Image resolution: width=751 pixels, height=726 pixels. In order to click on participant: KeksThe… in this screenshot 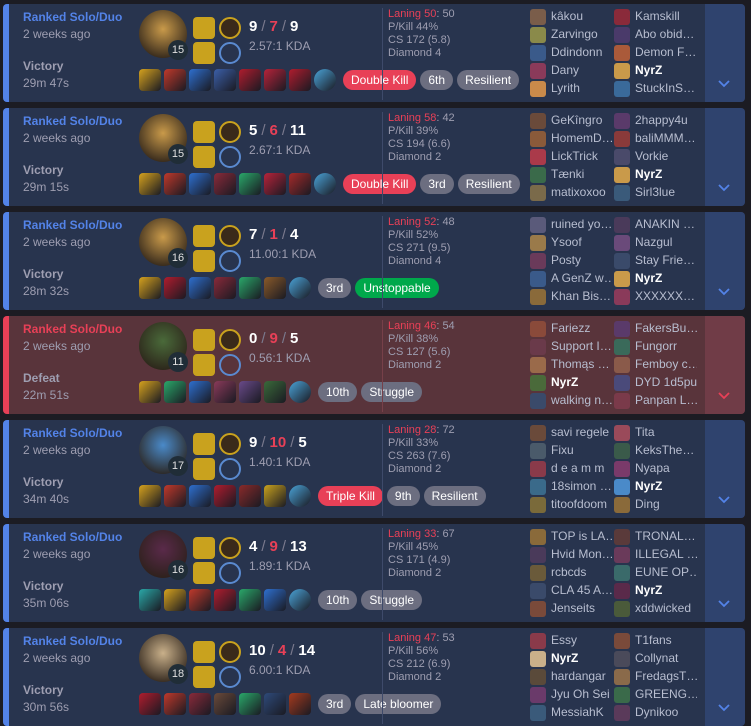, I will do `click(656, 451)`.